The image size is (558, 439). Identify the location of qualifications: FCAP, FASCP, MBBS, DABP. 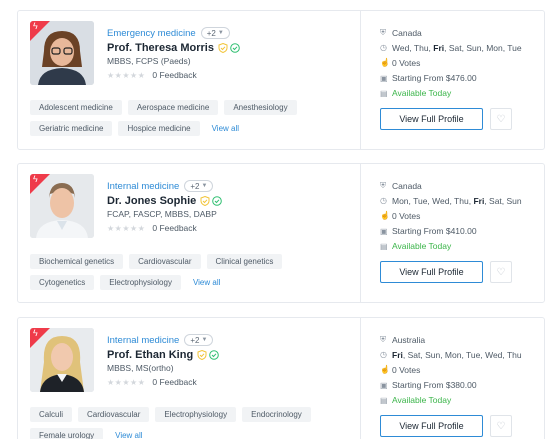
(162, 214).